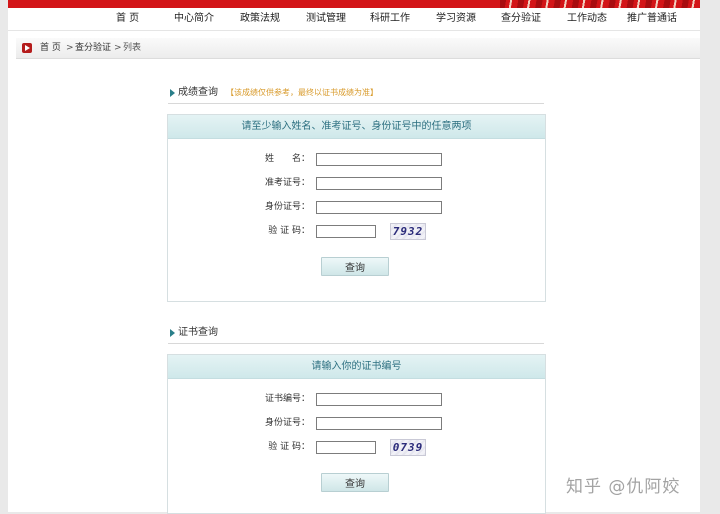  What do you see at coordinates (623, 487) in the screenshot?
I see `watermark: 知乎 @仇阿姣` at bounding box center [623, 487].